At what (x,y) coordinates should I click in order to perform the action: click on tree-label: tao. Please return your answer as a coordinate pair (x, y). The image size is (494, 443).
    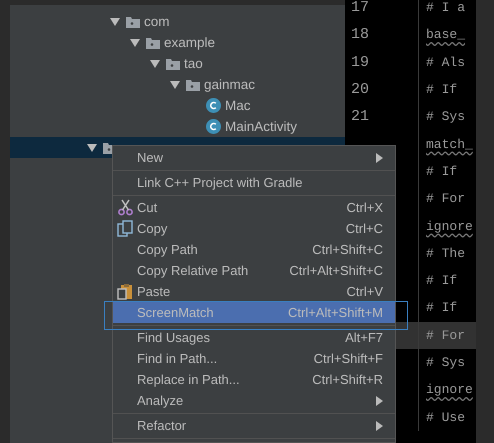
    Looking at the image, I should click on (193, 63).